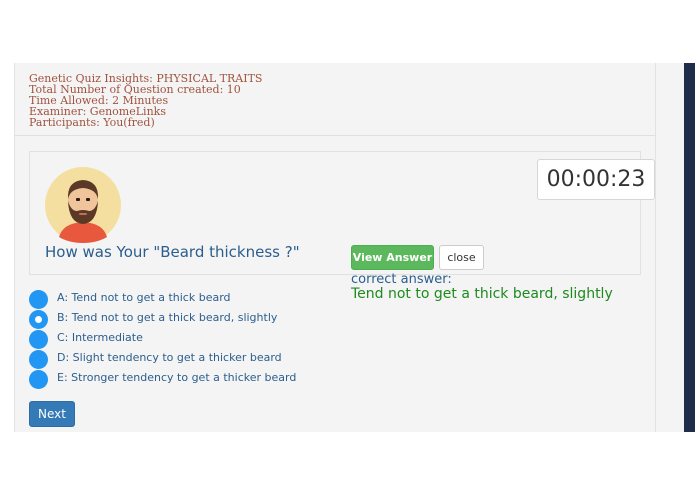 The height and width of the screenshot is (494, 695). Describe the element at coordinates (100, 337) in the screenshot. I see `option-label: C: Intermediate` at that location.